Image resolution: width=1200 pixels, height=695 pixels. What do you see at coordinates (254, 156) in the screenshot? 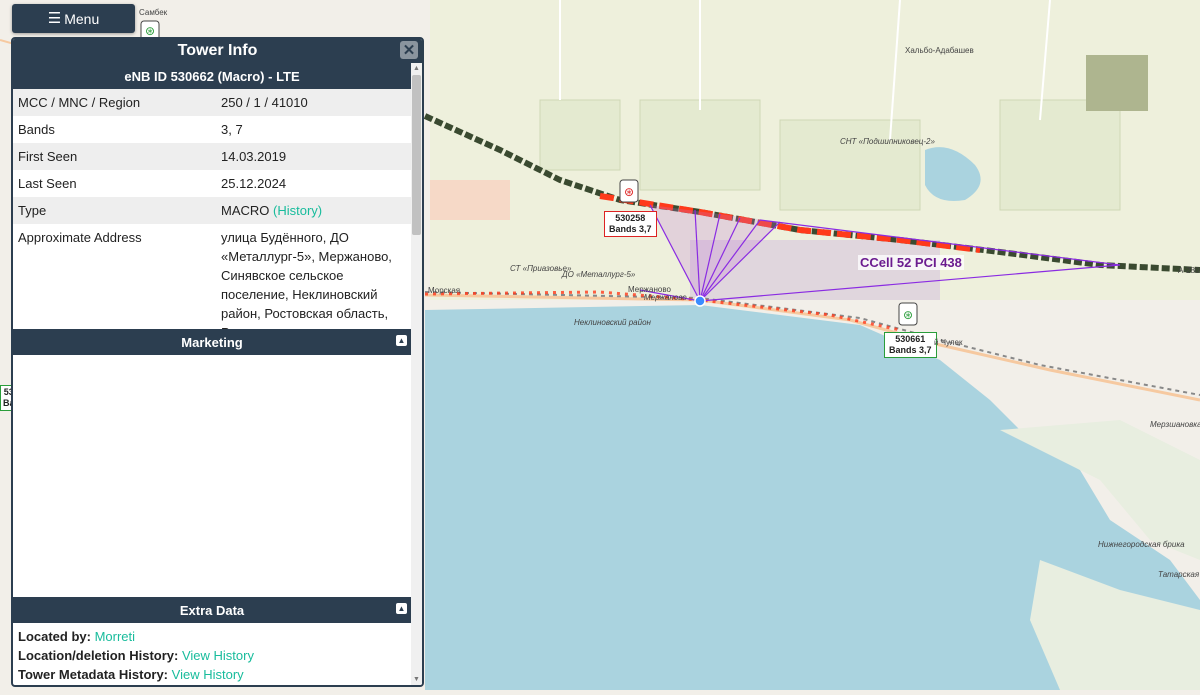
I see `row-value: 14.03.2019` at bounding box center [254, 156].